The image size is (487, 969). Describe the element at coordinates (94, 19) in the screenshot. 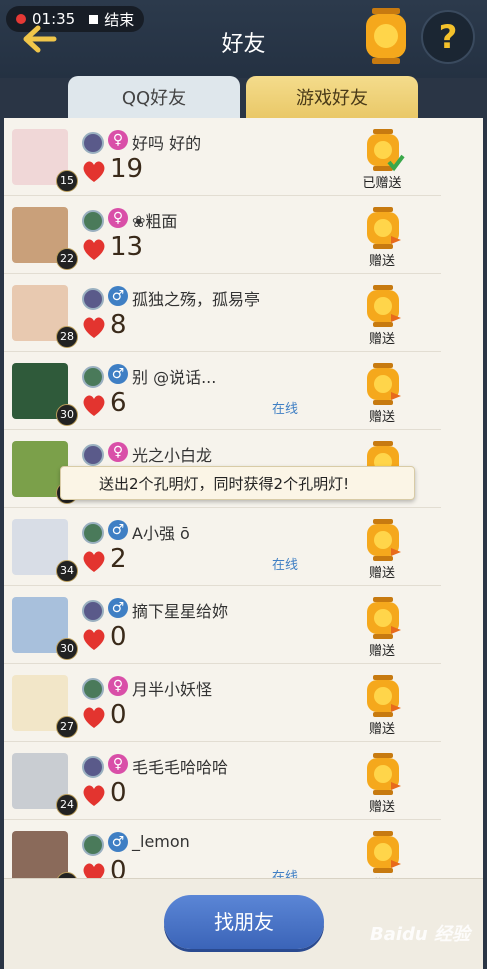

I see `stop-icon` at that location.